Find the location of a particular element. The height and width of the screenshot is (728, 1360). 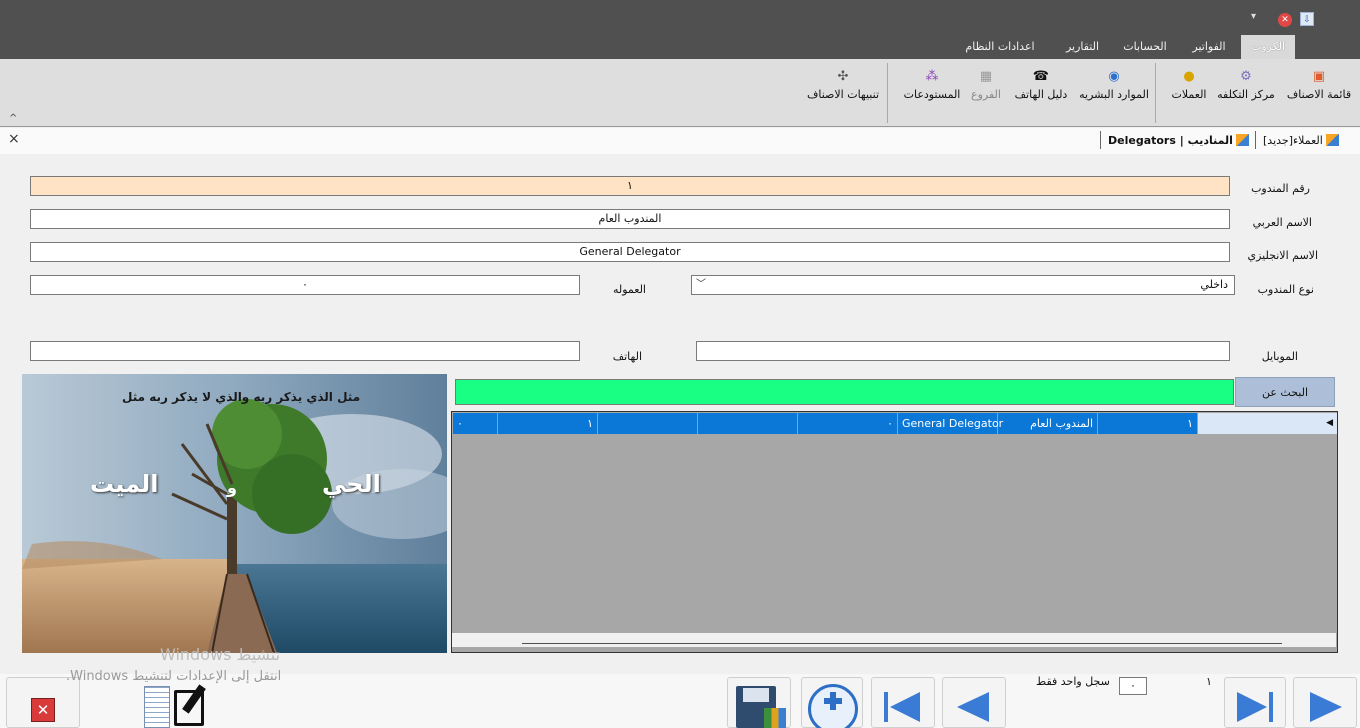

previous-icon is located at coordinates (973, 707).